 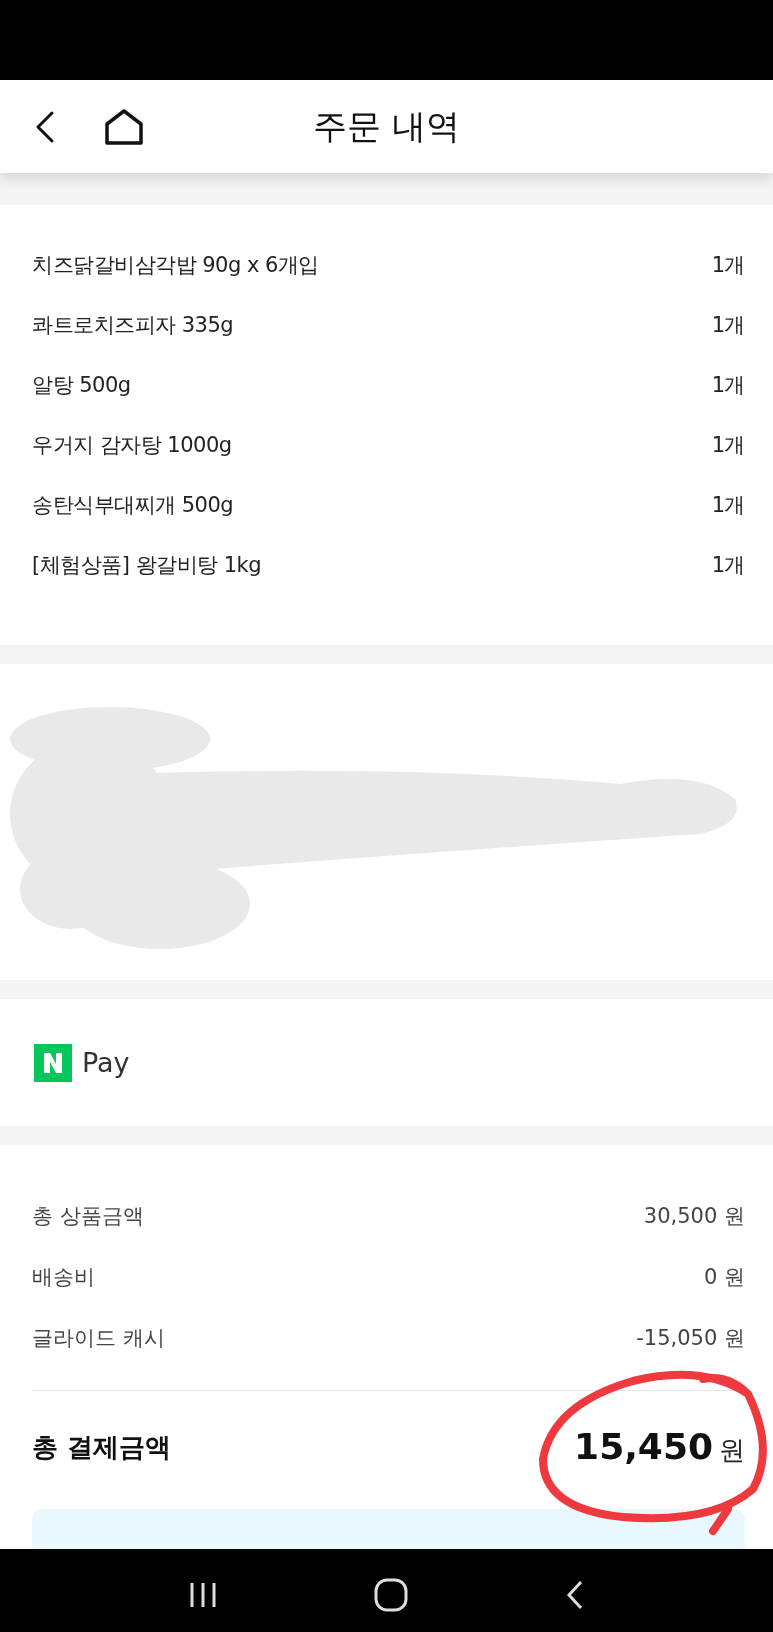 I want to click on home-icon, so click(x=124, y=126).